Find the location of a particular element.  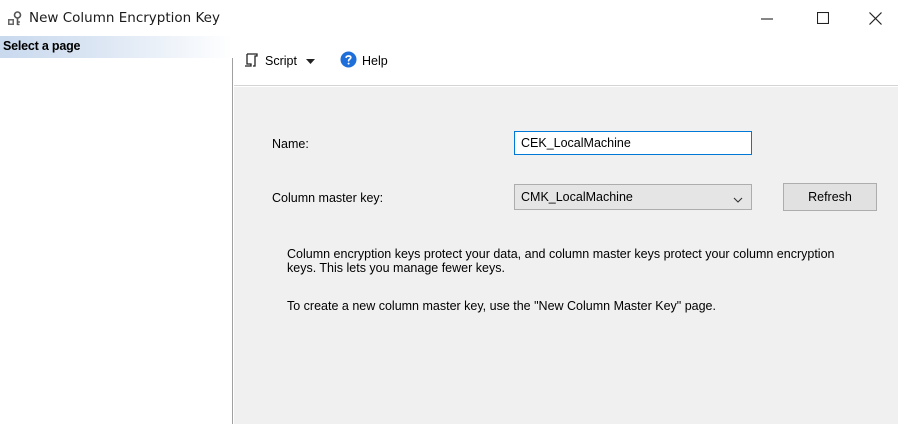

help-button: Help is located at coordinates (364, 61).